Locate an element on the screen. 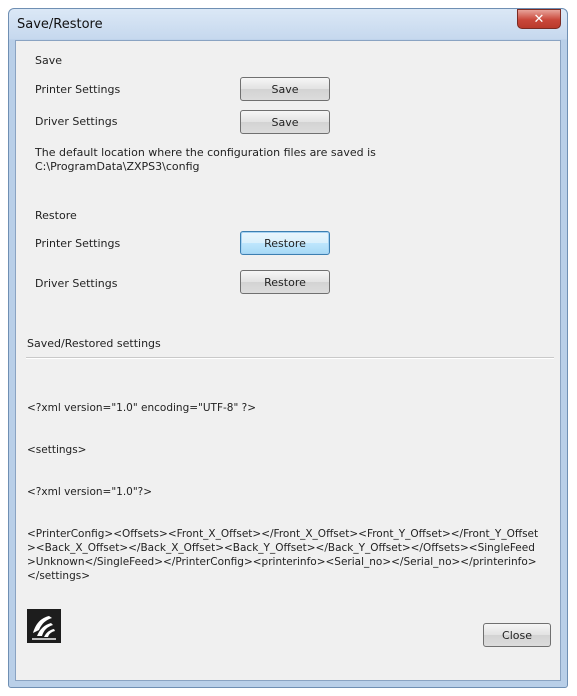 The width and height of the screenshot is (577, 696). log-line: <?xml version="1.0" encoding="UTF-8" ?> is located at coordinates (142, 408).